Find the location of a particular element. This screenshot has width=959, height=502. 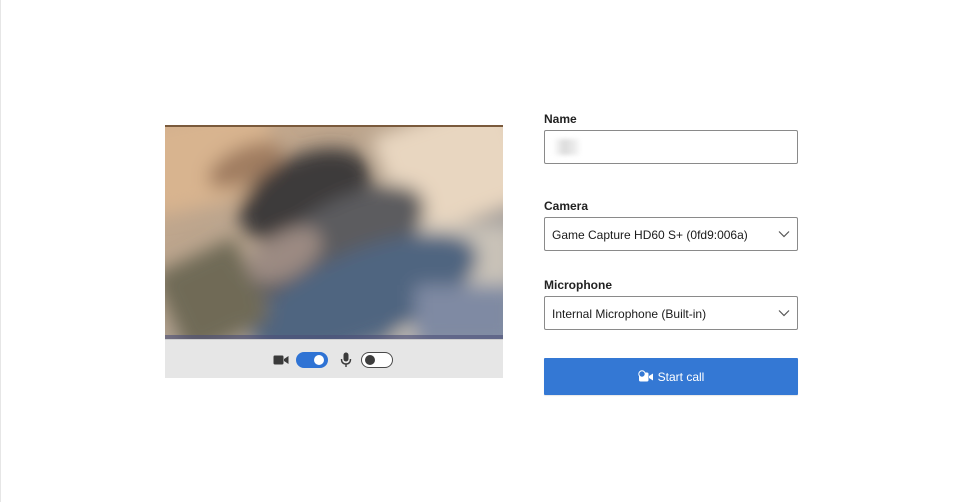

camera-select-value: Game Capture HD60 S+ (0fd9:006a) is located at coordinates (650, 235).